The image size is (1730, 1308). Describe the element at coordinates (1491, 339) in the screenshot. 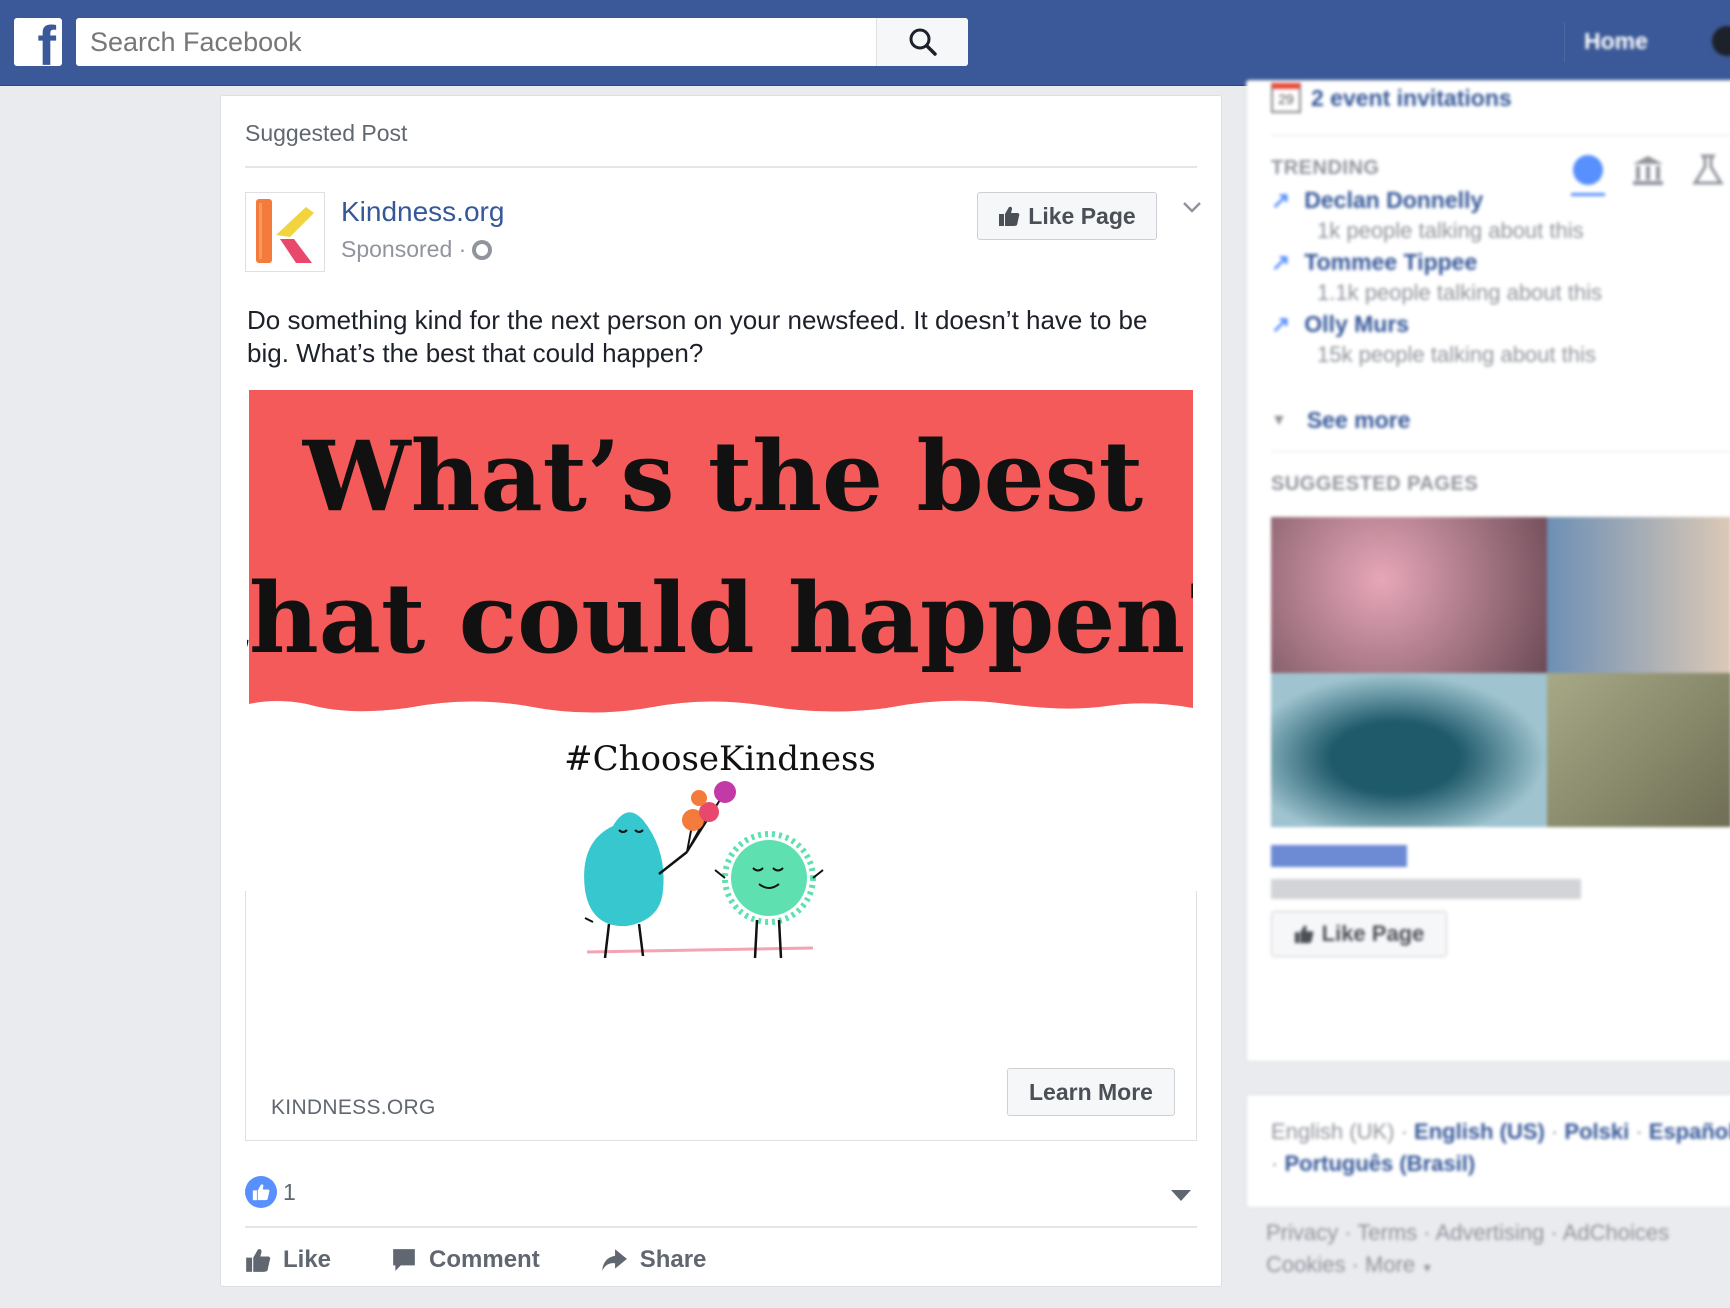

I see `trending-item: ↗ Olly Murs 15k people talking about this` at that location.